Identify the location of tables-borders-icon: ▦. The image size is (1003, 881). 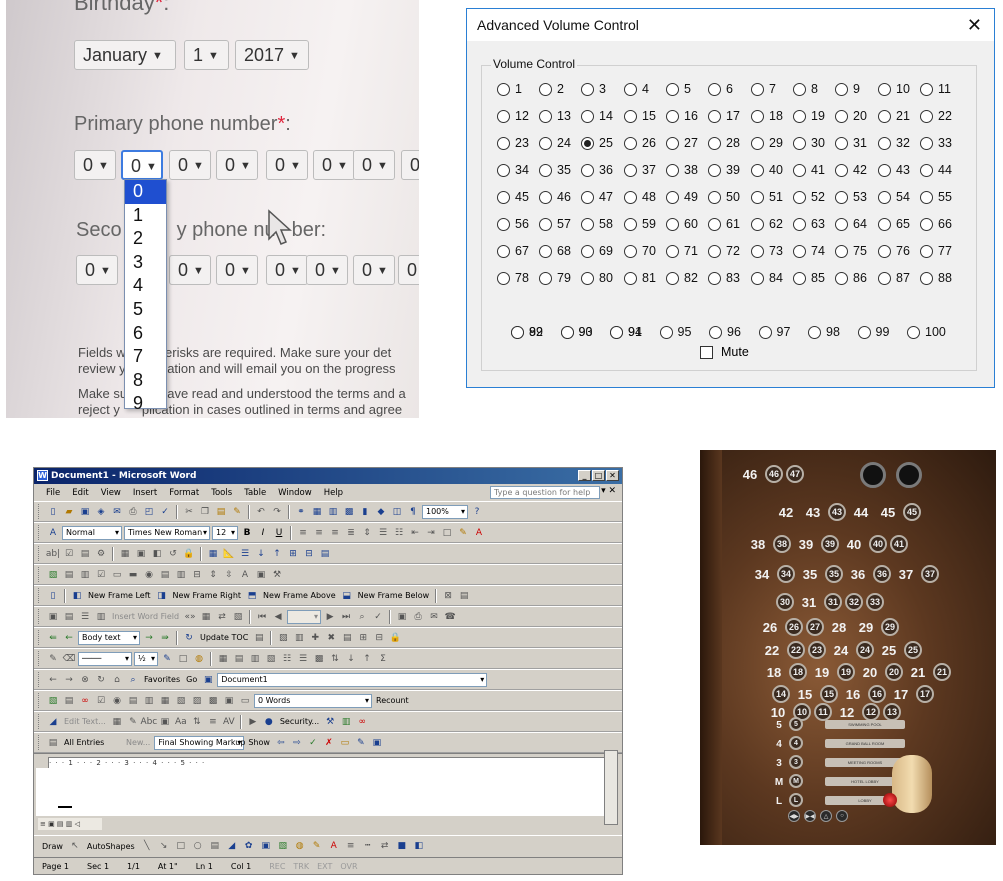
(317, 512).